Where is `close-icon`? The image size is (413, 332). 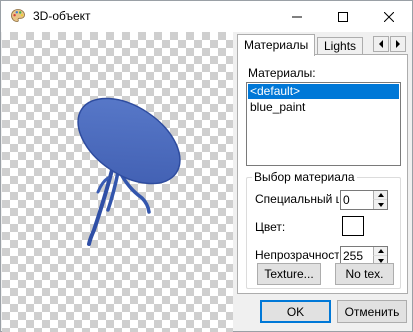 close-icon is located at coordinates (389, 16).